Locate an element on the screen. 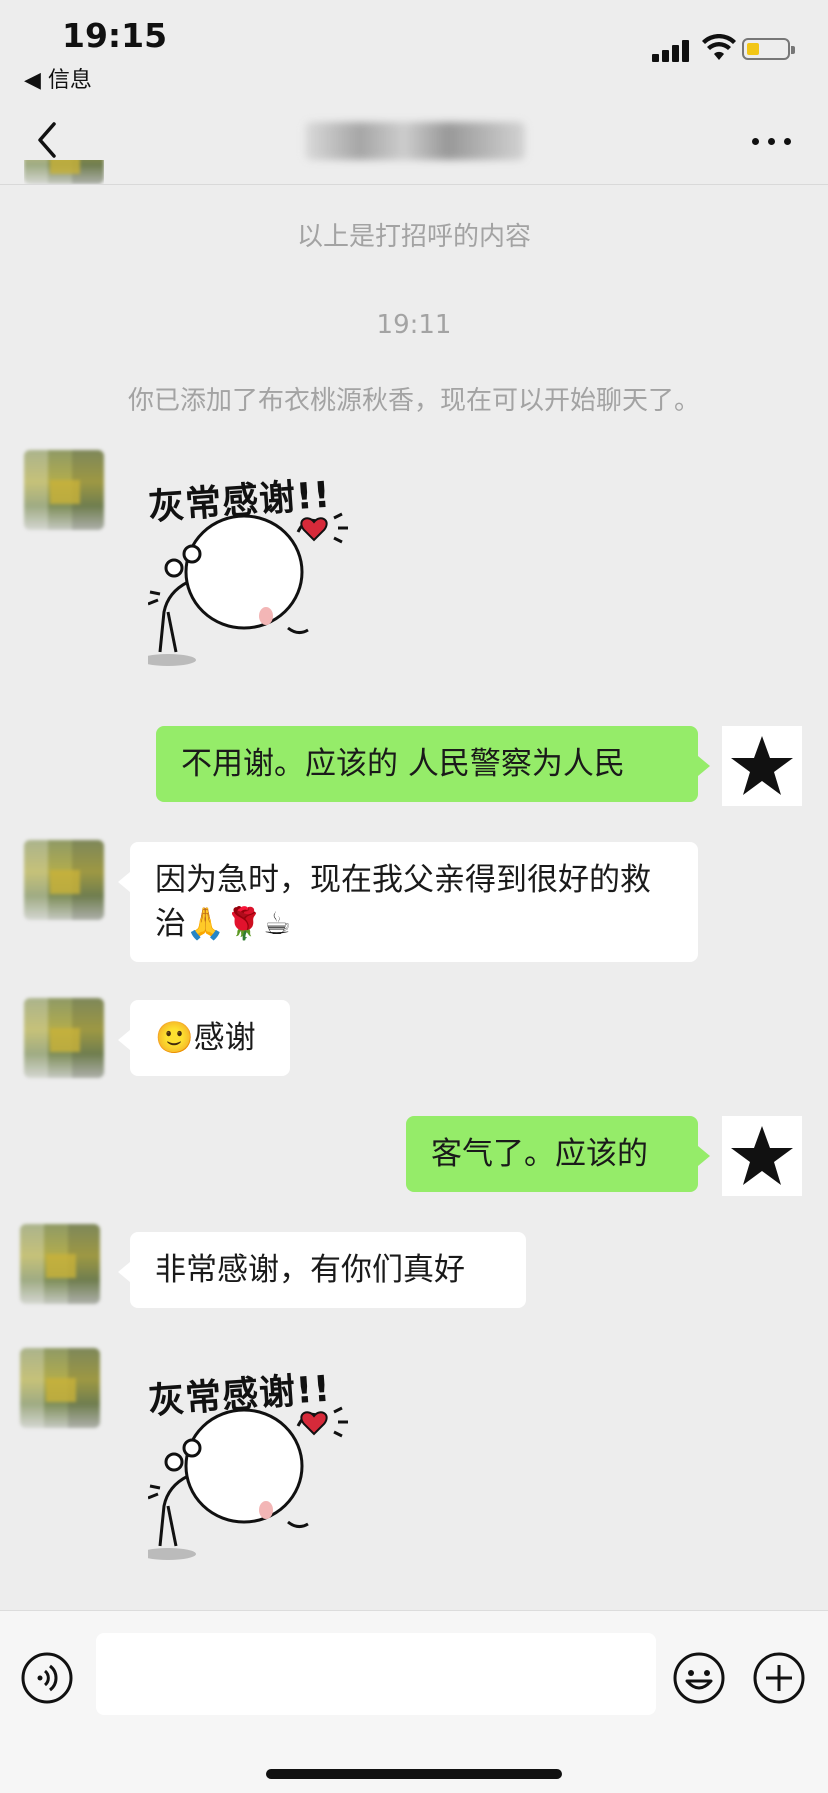 The image size is (828, 1793). outgoing-message-bubble: 客气了。应该的 is located at coordinates (558, 1154).